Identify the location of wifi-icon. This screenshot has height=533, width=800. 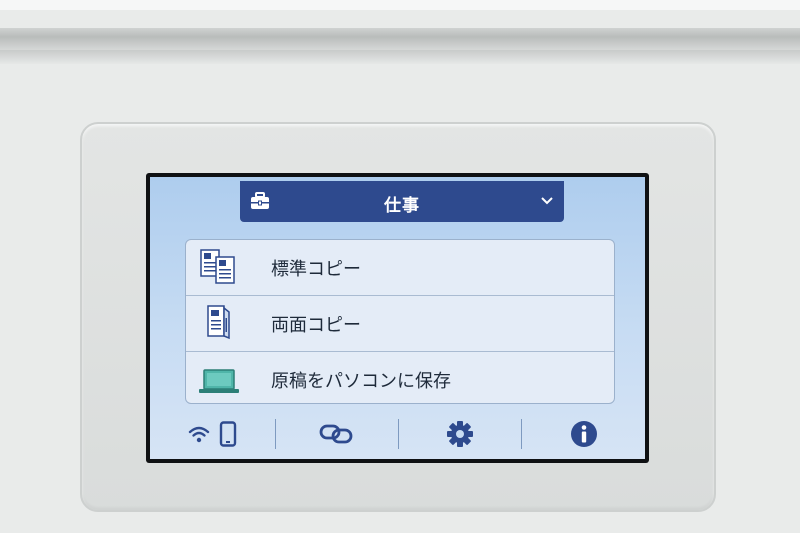
(198, 434).